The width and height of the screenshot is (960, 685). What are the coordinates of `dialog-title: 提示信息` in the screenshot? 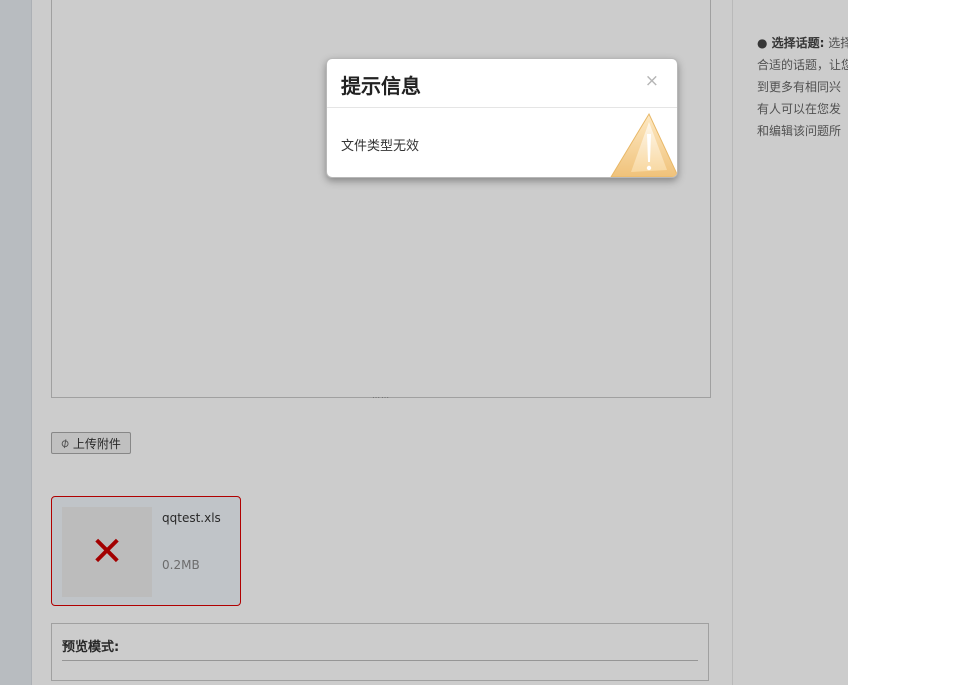 It's located at (381, 86).